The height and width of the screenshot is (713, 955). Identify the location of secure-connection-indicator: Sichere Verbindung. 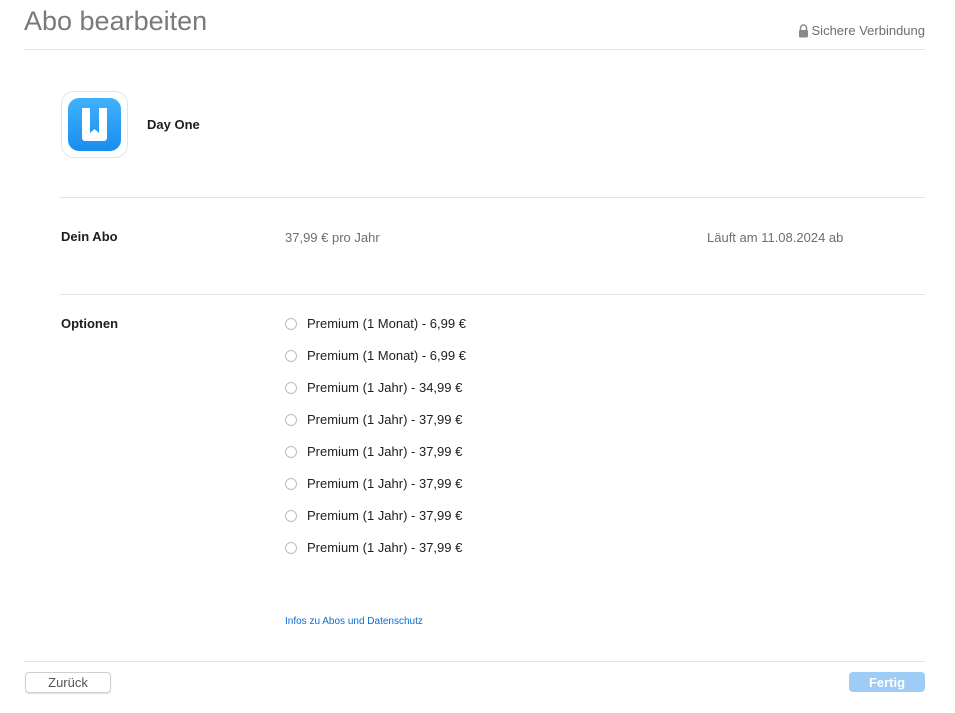
(861, 30).